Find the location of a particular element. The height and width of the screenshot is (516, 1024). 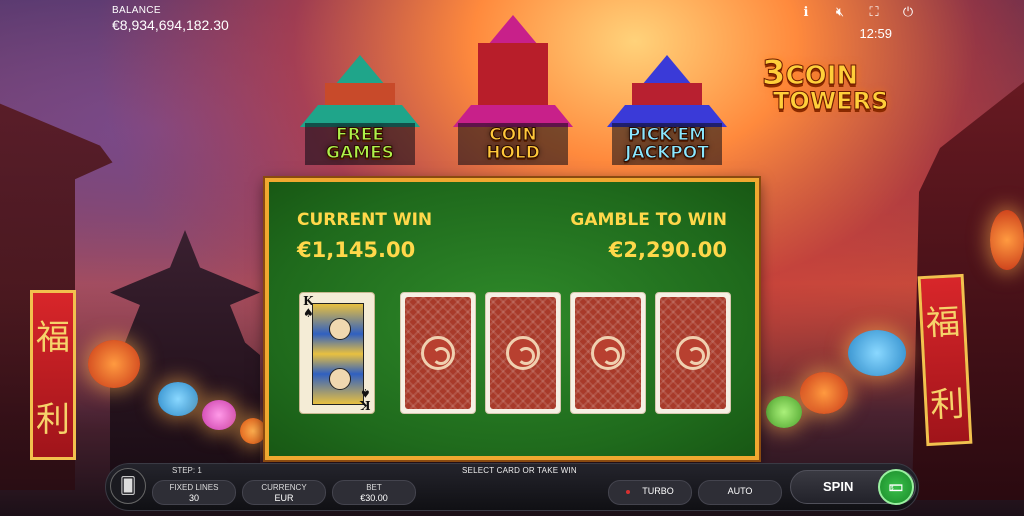

spade-icon: ♠ is located at coordinates (365, 393).